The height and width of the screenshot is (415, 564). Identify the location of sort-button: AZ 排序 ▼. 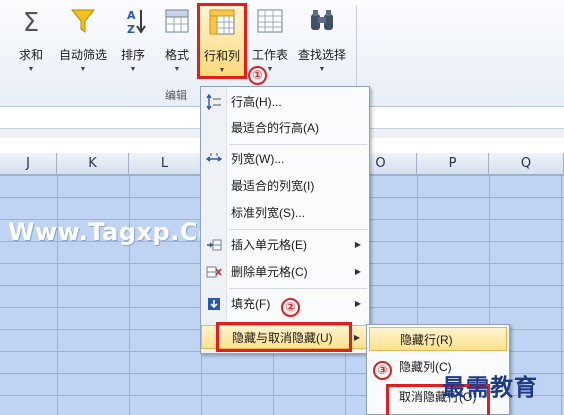
(133, 41).